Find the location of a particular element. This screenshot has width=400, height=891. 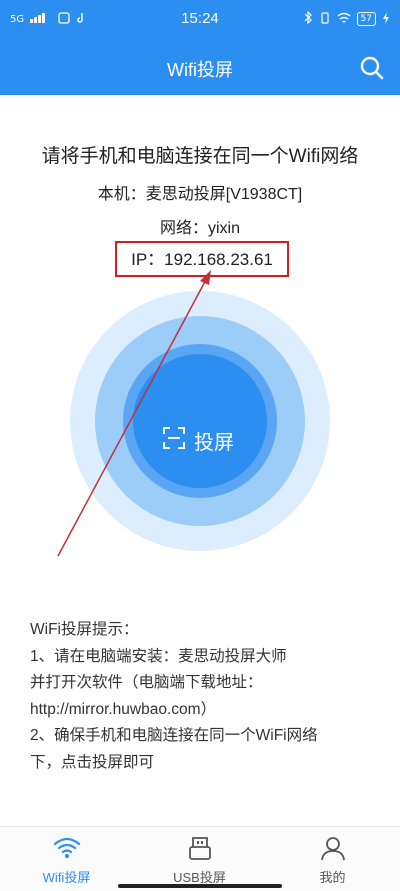

tips-download-url: http://mirror.huwbao.com） is located at coordinates (123, 709).